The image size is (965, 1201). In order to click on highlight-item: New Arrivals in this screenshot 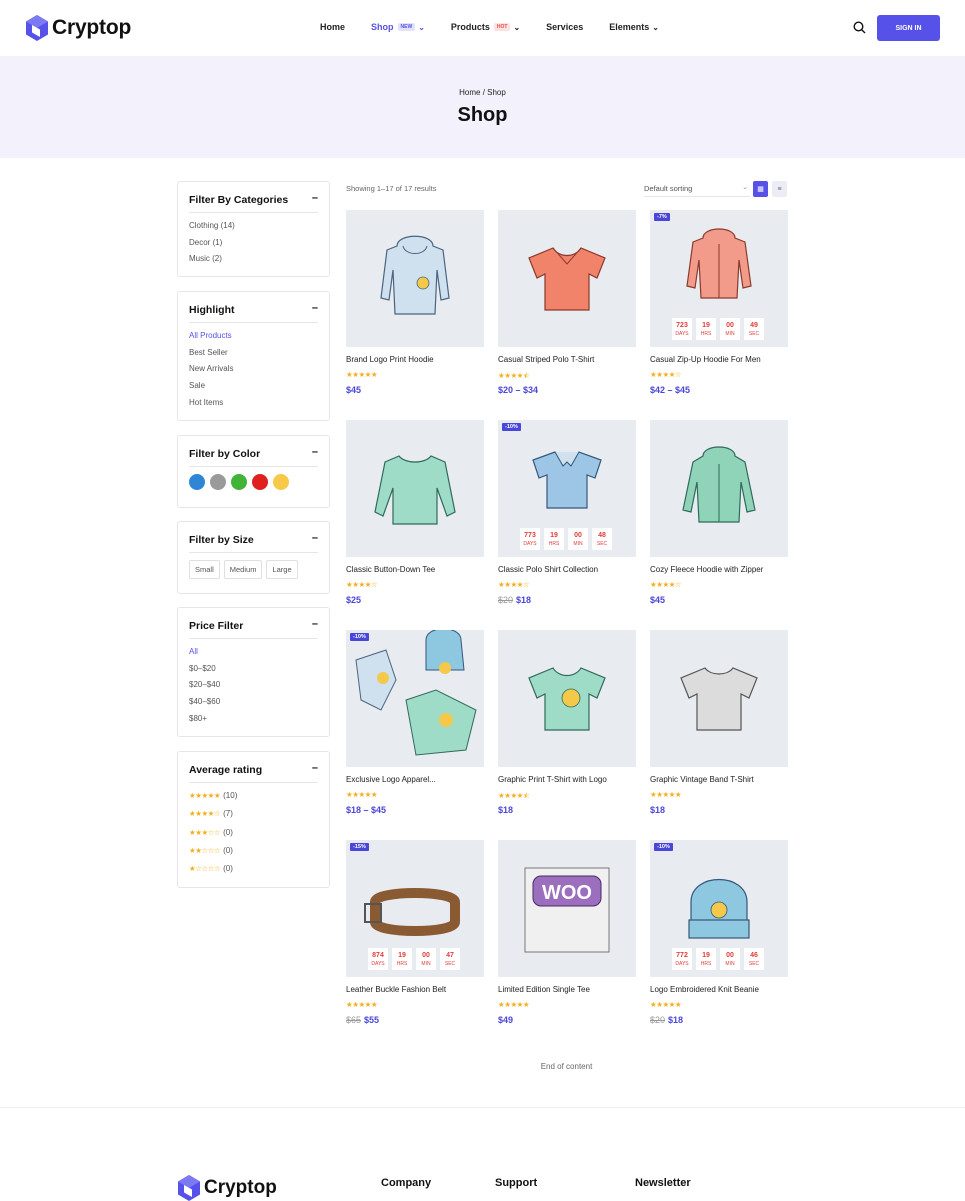, I will do `click(211, 371)`.